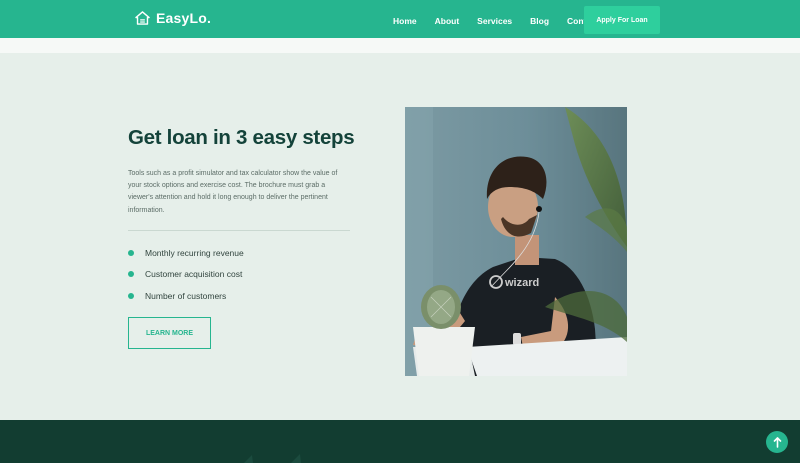  Describe the element at coordinates (622, 20) in the screenshot. I see `apply-for-loan-button: Apply For Loan` at that location.